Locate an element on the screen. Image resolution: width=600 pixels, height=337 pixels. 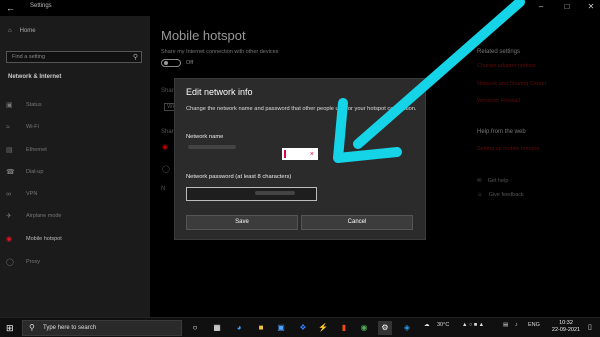
help-heading: Help from the web is located at coordinates (501, 132).